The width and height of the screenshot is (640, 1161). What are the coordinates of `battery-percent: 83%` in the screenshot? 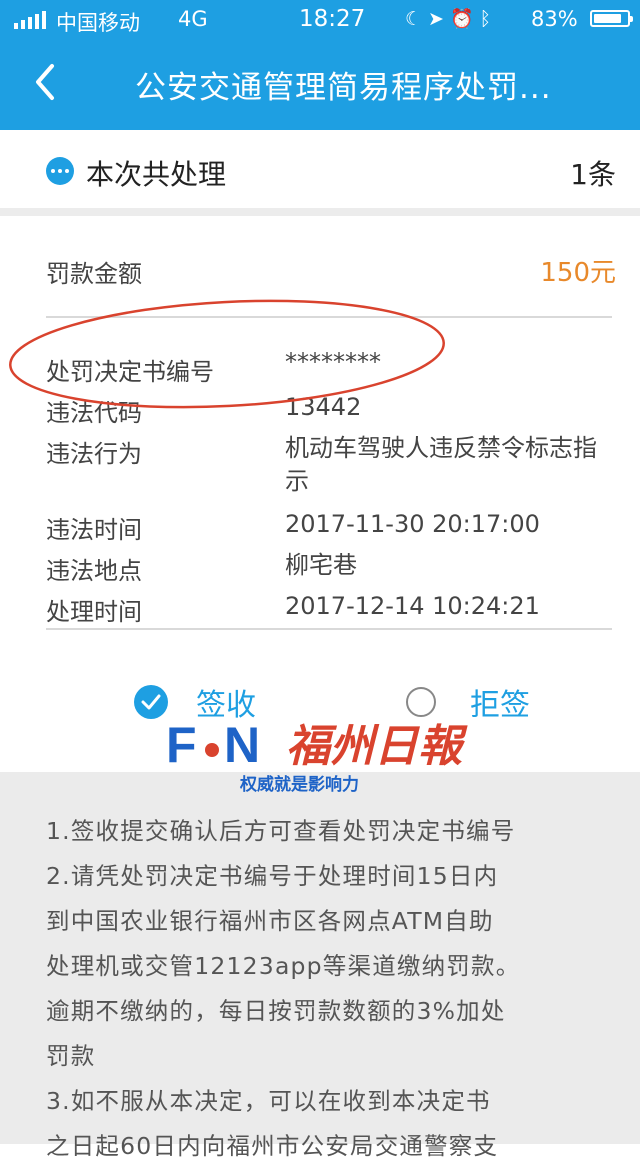 It's located at (554, 19).